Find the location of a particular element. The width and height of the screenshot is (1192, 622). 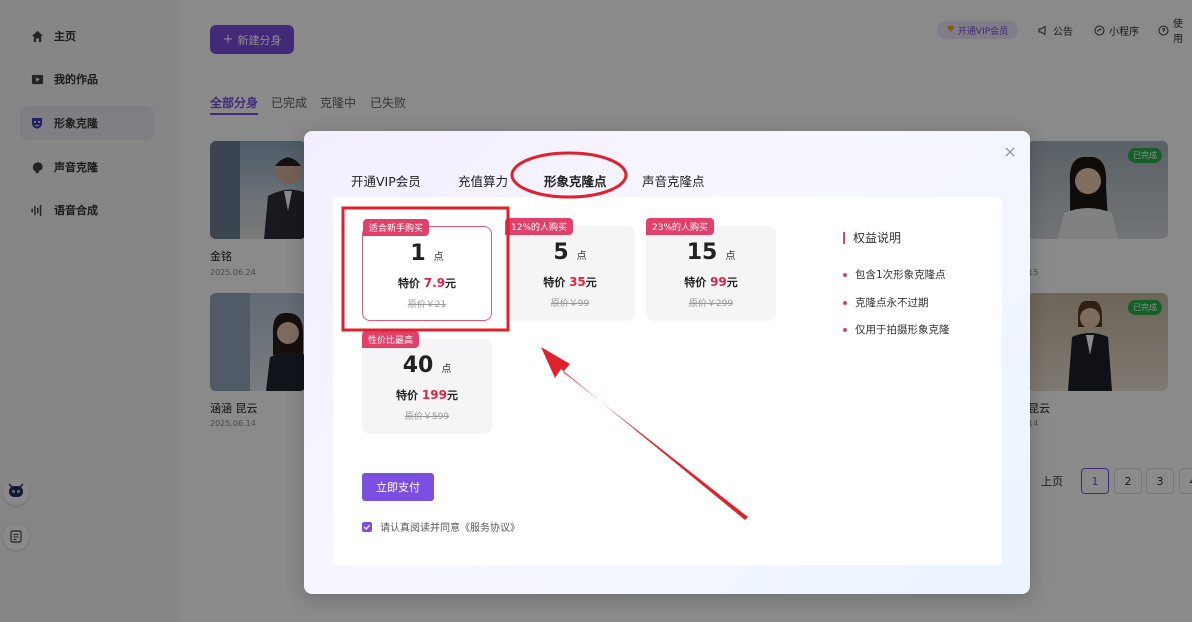

package-tag: 性价比最高 is located at coordinates (391, 339).